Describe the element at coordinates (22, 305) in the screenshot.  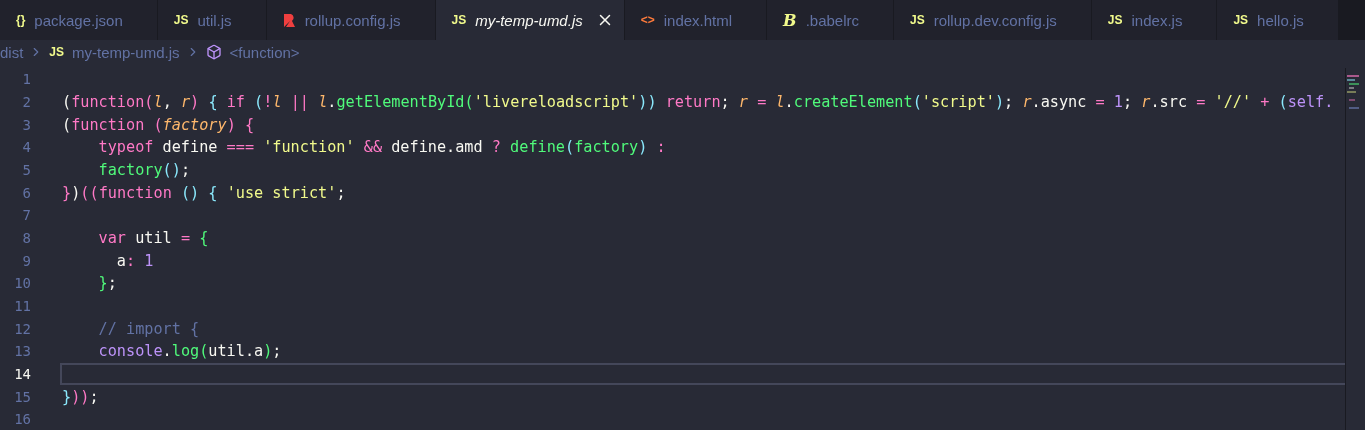
I see `line-number: 11` at that location.